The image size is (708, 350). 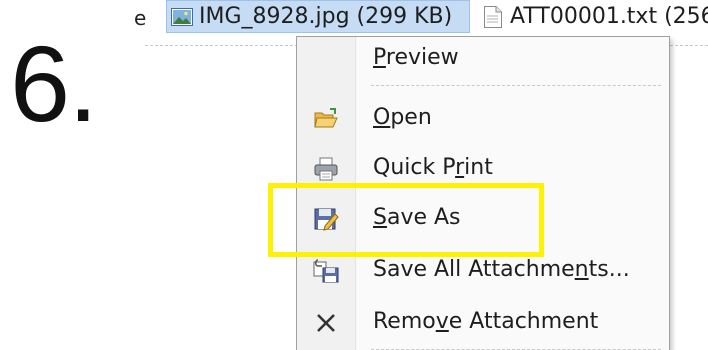 I want to click on menu-separator, so click(x=516, y=85).